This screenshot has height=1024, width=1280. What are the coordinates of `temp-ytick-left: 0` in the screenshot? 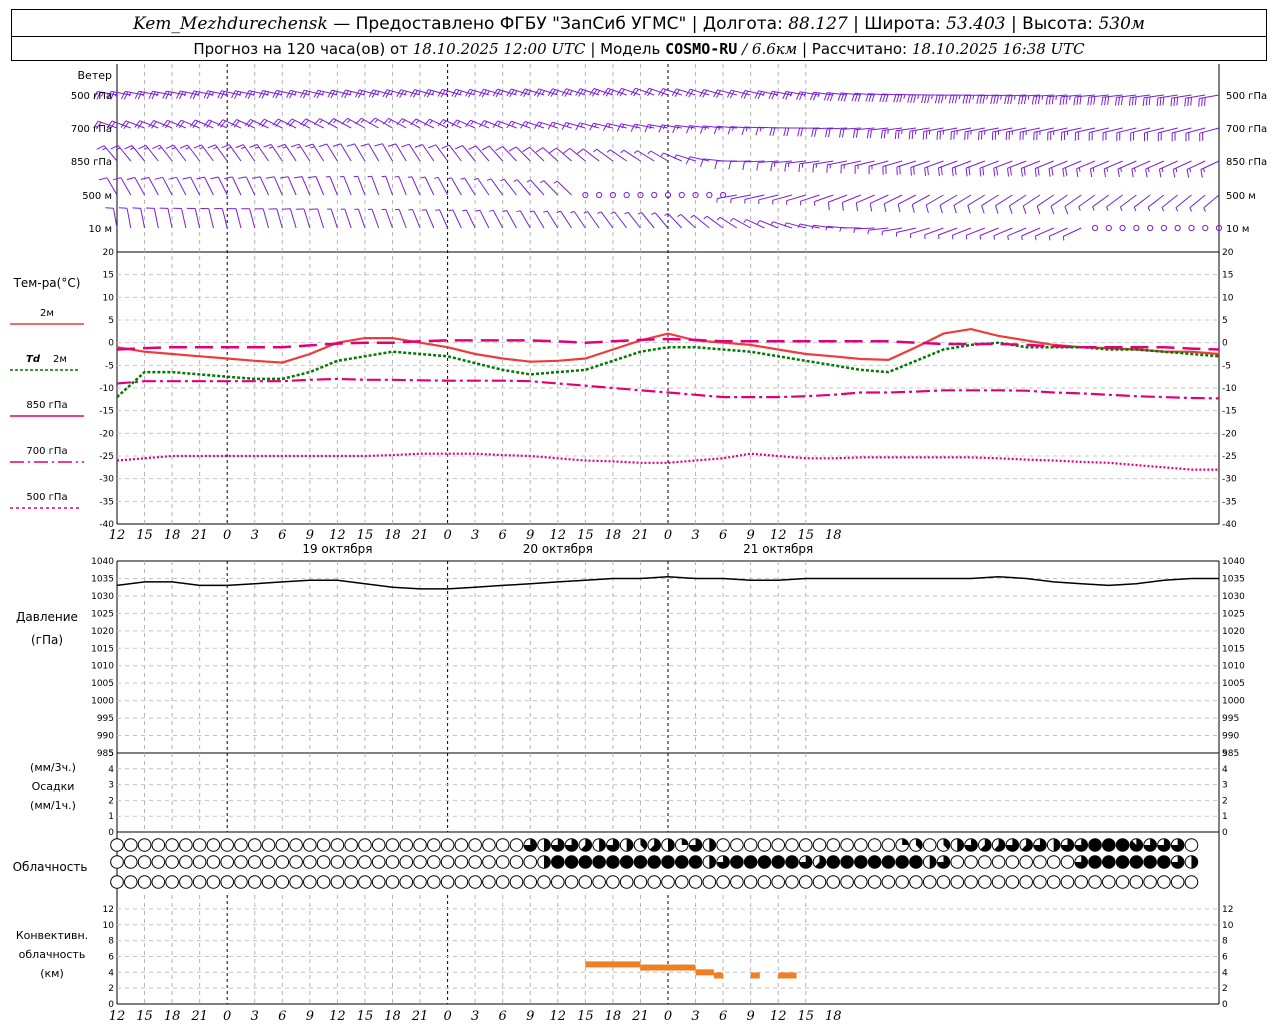 It's located at (111, 344).